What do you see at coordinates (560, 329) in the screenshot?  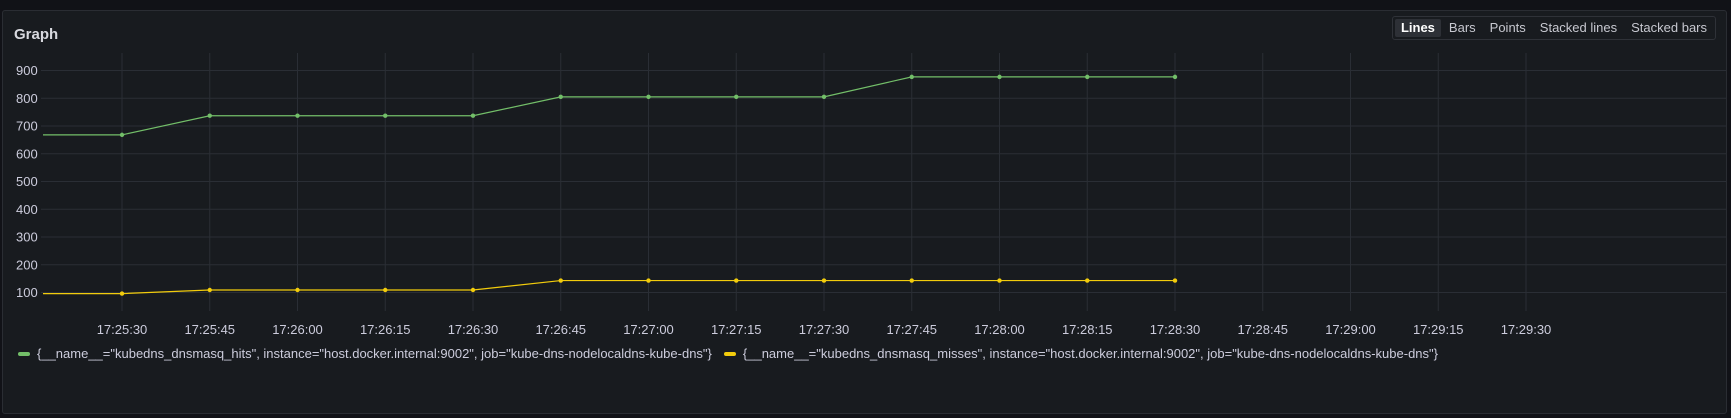 I see `x-tick-label: 17:26:45` at bounding box center [560, 329].